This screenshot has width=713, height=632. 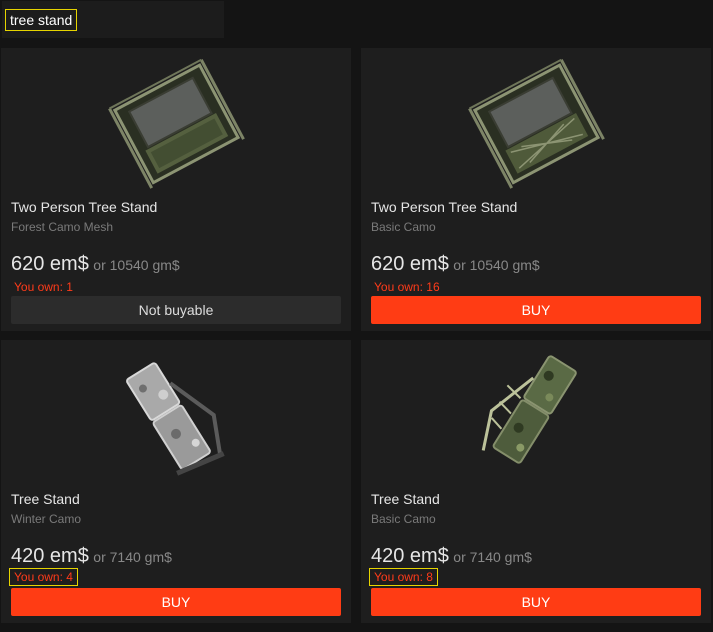 What do you see at coordinates (62, 227) in the screenshot?
I see `item-variant: Forest Camo Mesh` at bounding box center [62, 227].